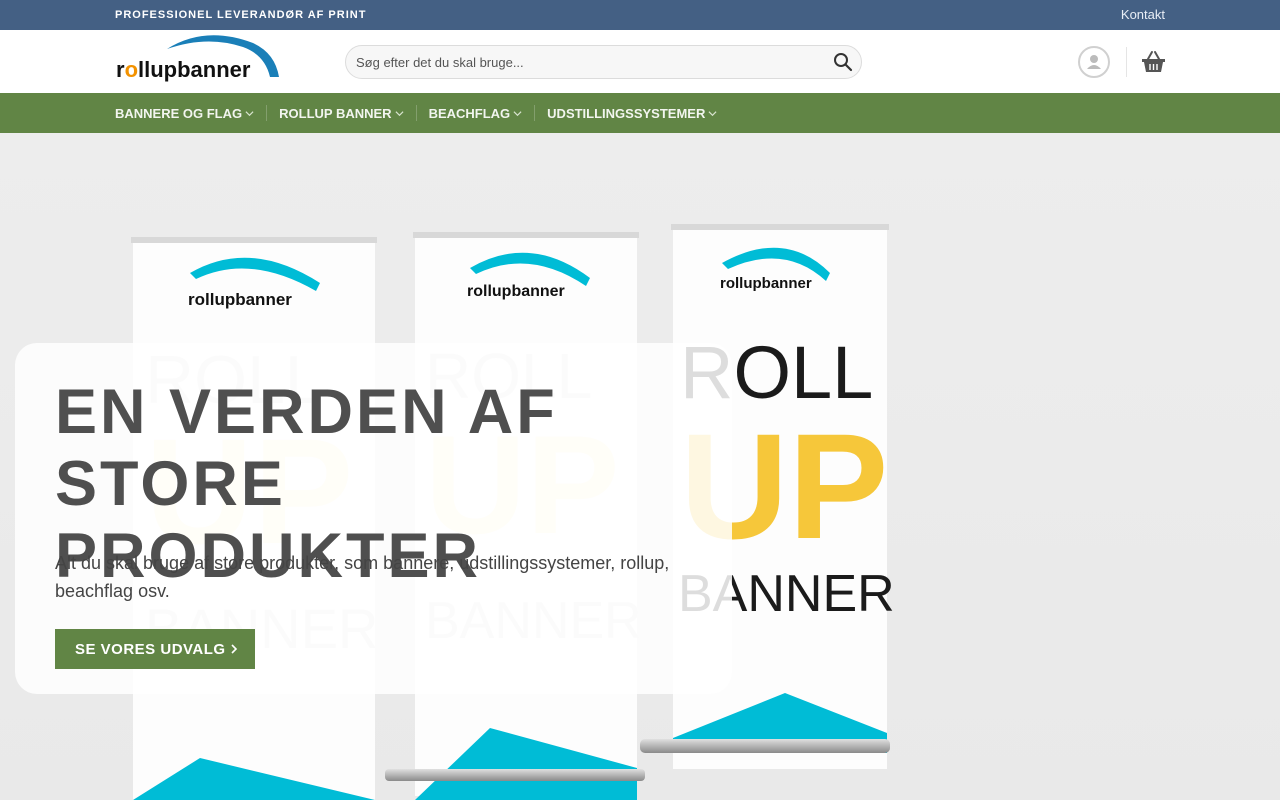  Describe the element at coordinates (1126, 62) in the screenshot. I see `header-divider` at that location.